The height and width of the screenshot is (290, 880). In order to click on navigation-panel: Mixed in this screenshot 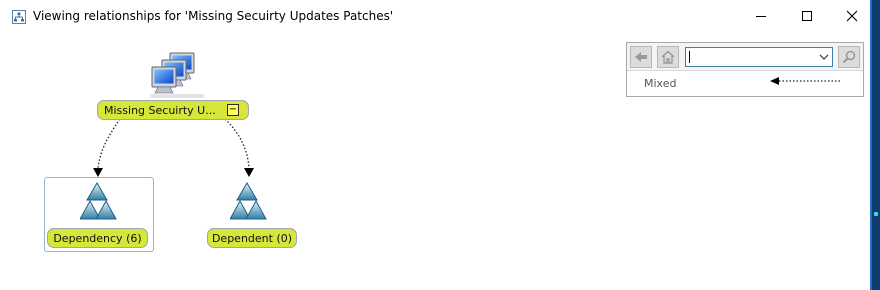, I will do `click(745, 69)`.